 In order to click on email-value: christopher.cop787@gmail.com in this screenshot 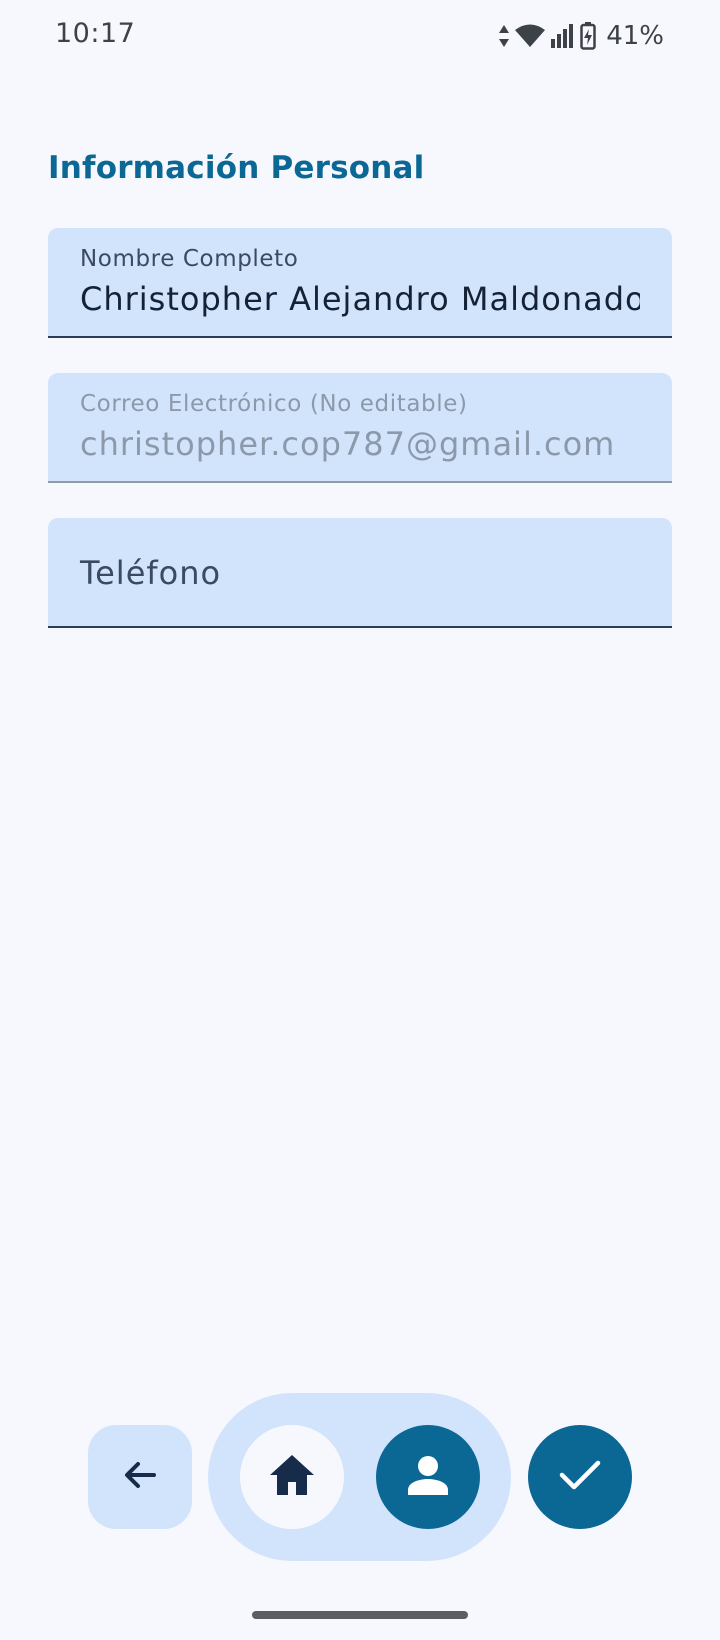, I will do `click(348, 444)`.